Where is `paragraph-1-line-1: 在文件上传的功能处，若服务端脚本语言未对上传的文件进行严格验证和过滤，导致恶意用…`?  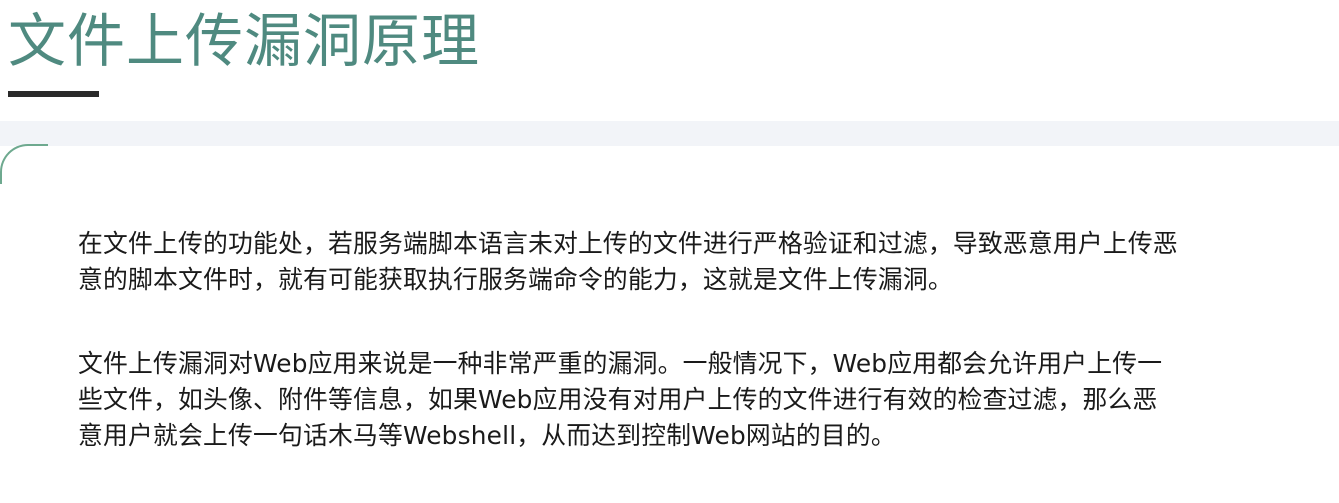
paragraph-1-line-1: 在文件上传的功能处，若服务端脚本语言未对上传的文件进行严格验证和过滤，导致恶意用… is located at coordinates (628, 243).